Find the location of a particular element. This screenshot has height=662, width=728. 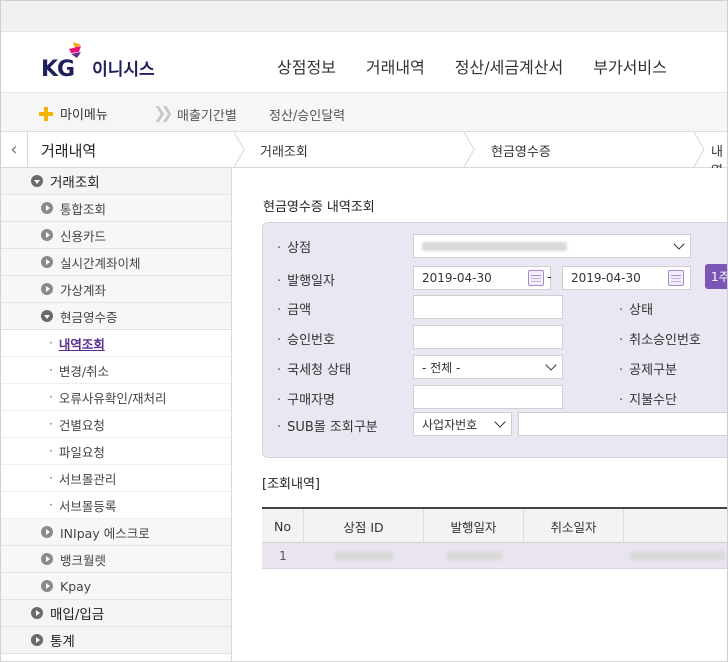

cell-extra-blurred is located at coordinates (675, 555).